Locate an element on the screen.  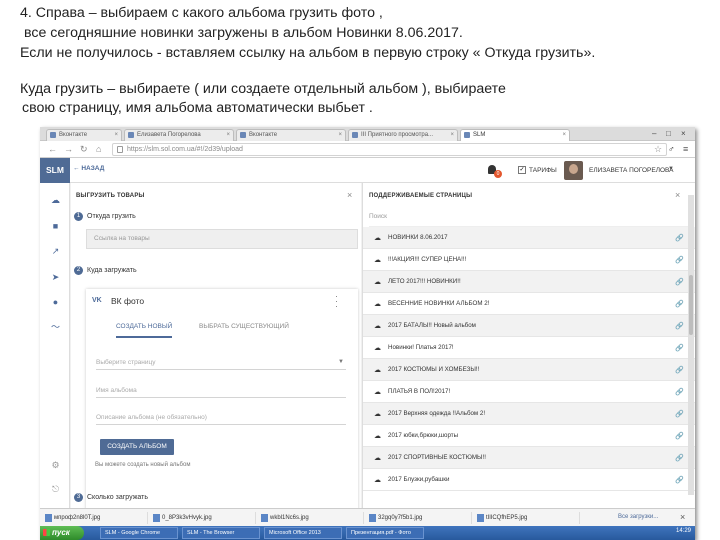
cloud-upload-icon: ☁ is located at coordinates (55, 200).